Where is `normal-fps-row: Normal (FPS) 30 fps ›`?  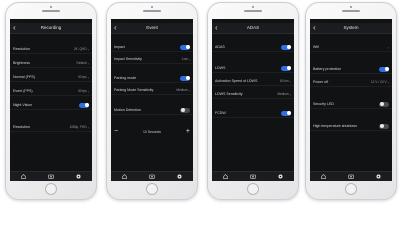 normal-fps-row: Normal (FPS) 30 fps › is located at coordinates (51, 77).